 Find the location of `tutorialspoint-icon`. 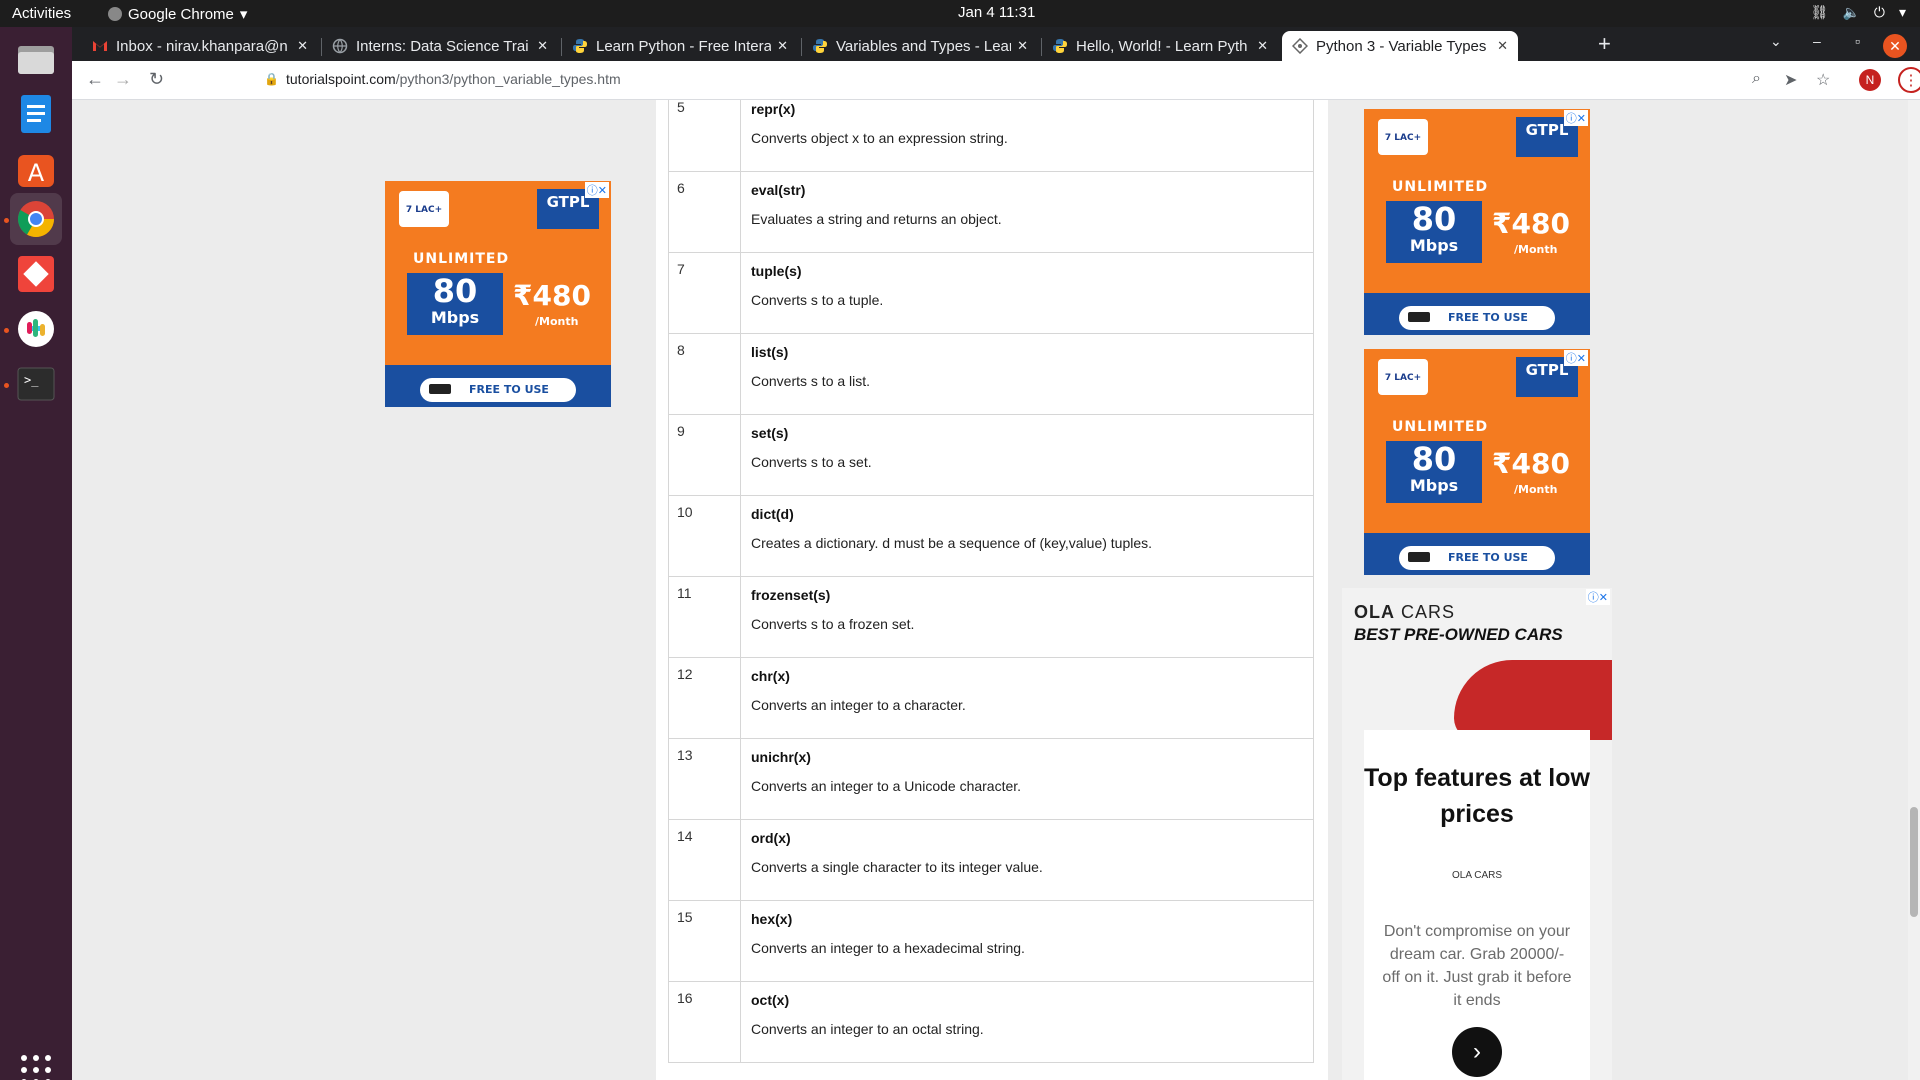

tutorialspoint-icon is located at coordinates (1300, 46).